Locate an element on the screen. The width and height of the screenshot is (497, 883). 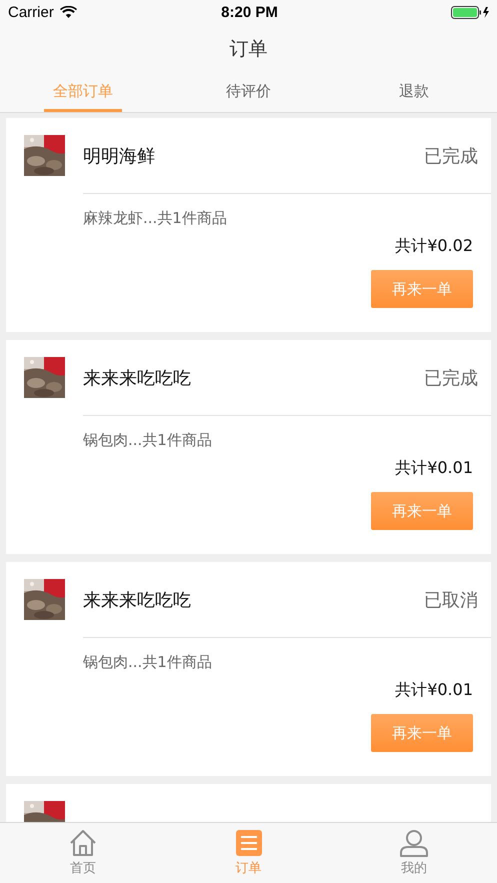
carrier-name: Carrier is located at coordinates (31, 12).